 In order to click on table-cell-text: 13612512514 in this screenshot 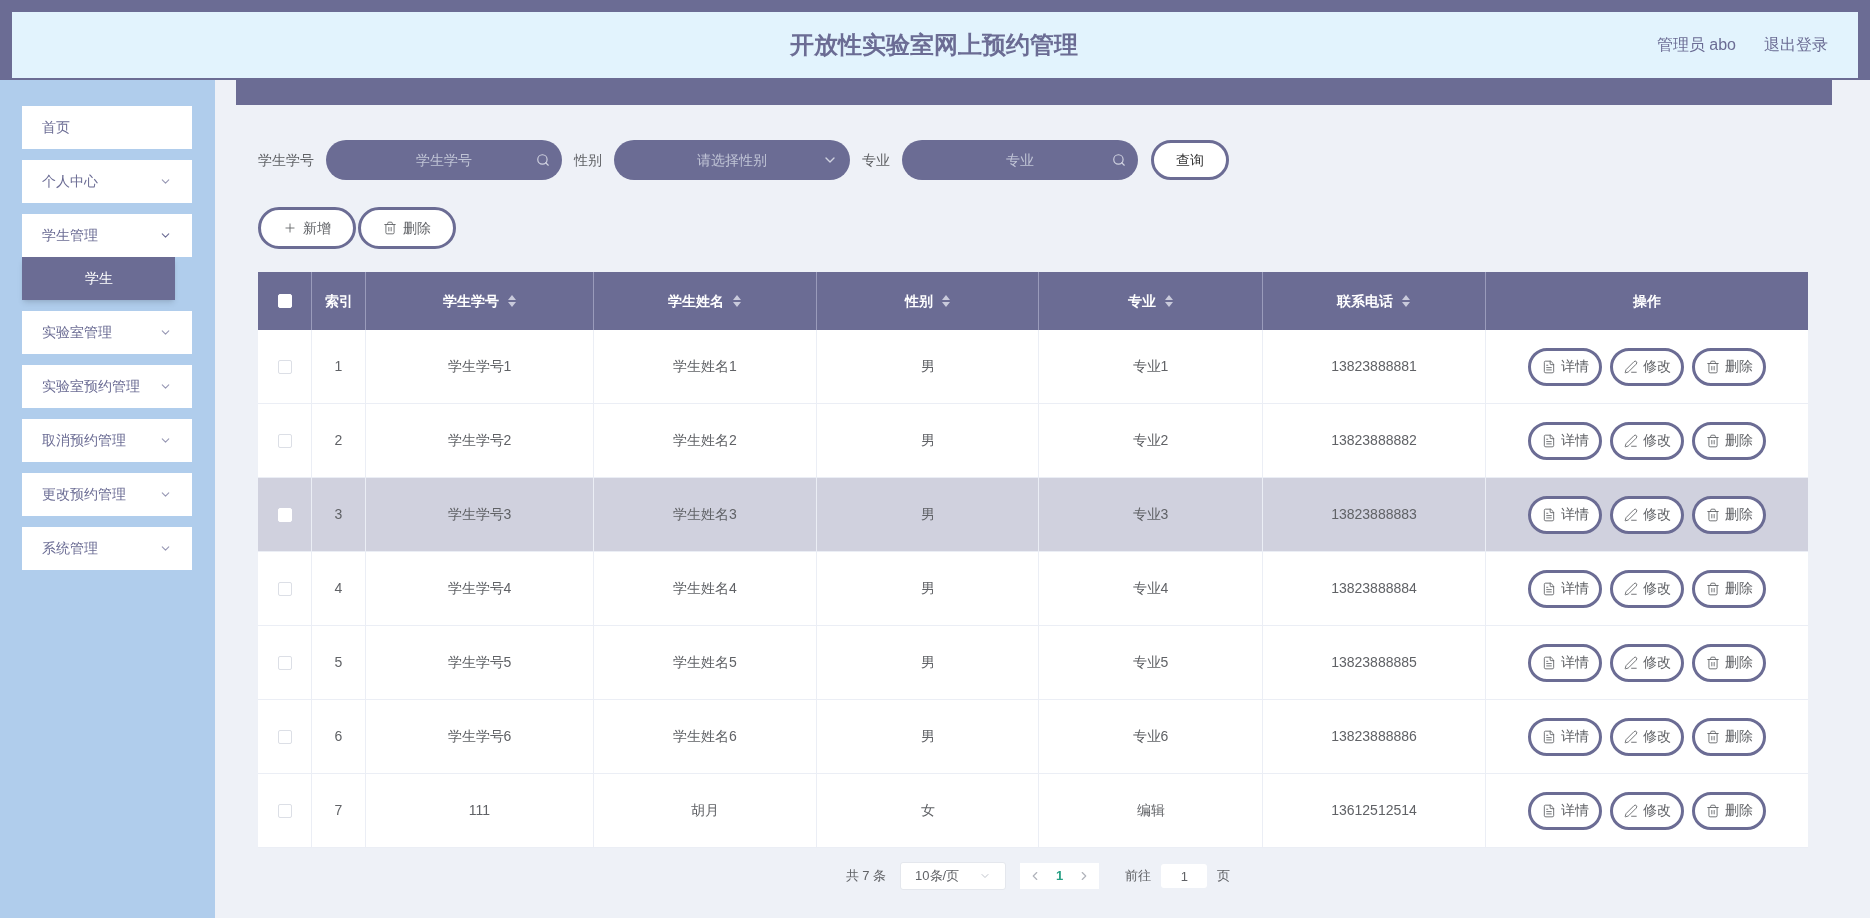, I will do `click(1374, 810)`.